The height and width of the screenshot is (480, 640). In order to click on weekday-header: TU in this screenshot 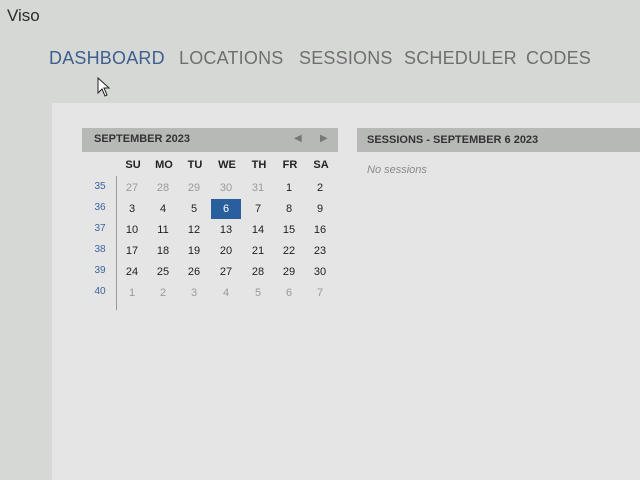, I will do `click(195, 165)`.